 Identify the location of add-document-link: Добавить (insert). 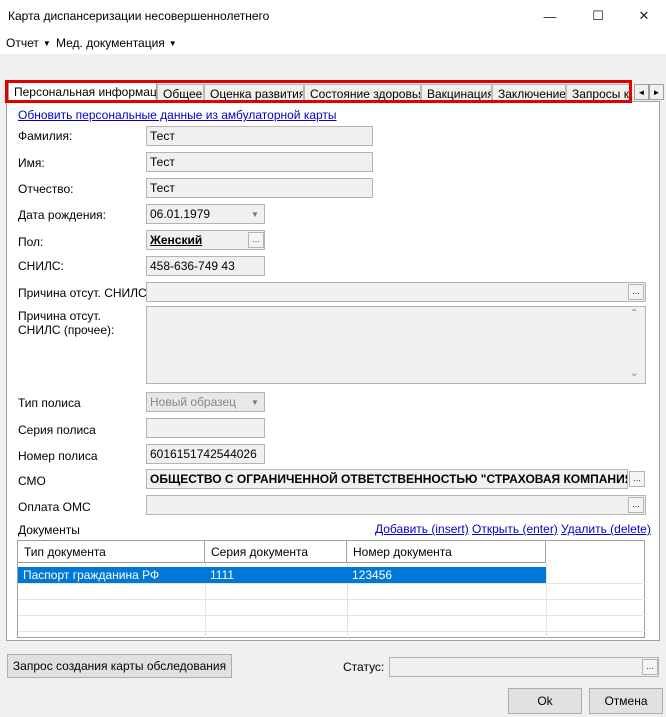
(422, 529).